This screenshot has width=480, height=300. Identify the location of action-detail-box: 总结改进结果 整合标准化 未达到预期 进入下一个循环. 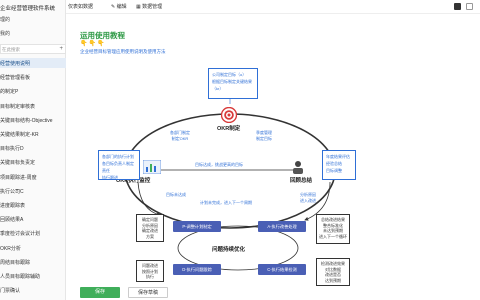
(333, 229).